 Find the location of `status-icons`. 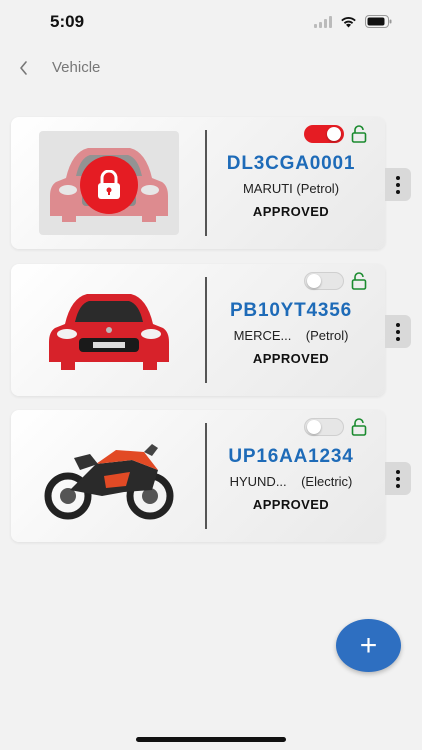

status-icons is located at coordinates (353, 21).